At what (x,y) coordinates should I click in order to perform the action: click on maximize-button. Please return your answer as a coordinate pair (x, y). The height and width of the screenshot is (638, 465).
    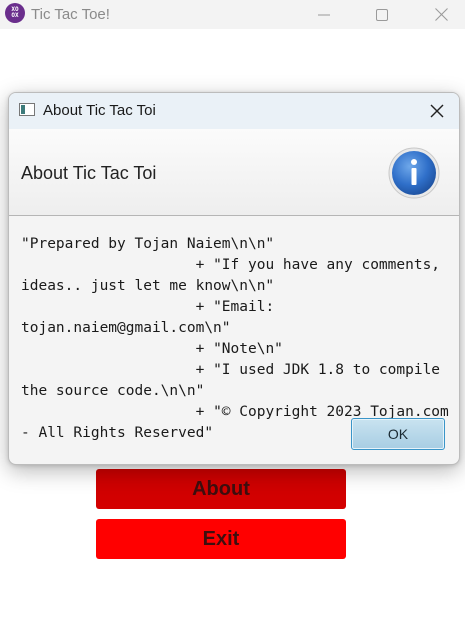
    Looking at the image, I should click on (382, 14).